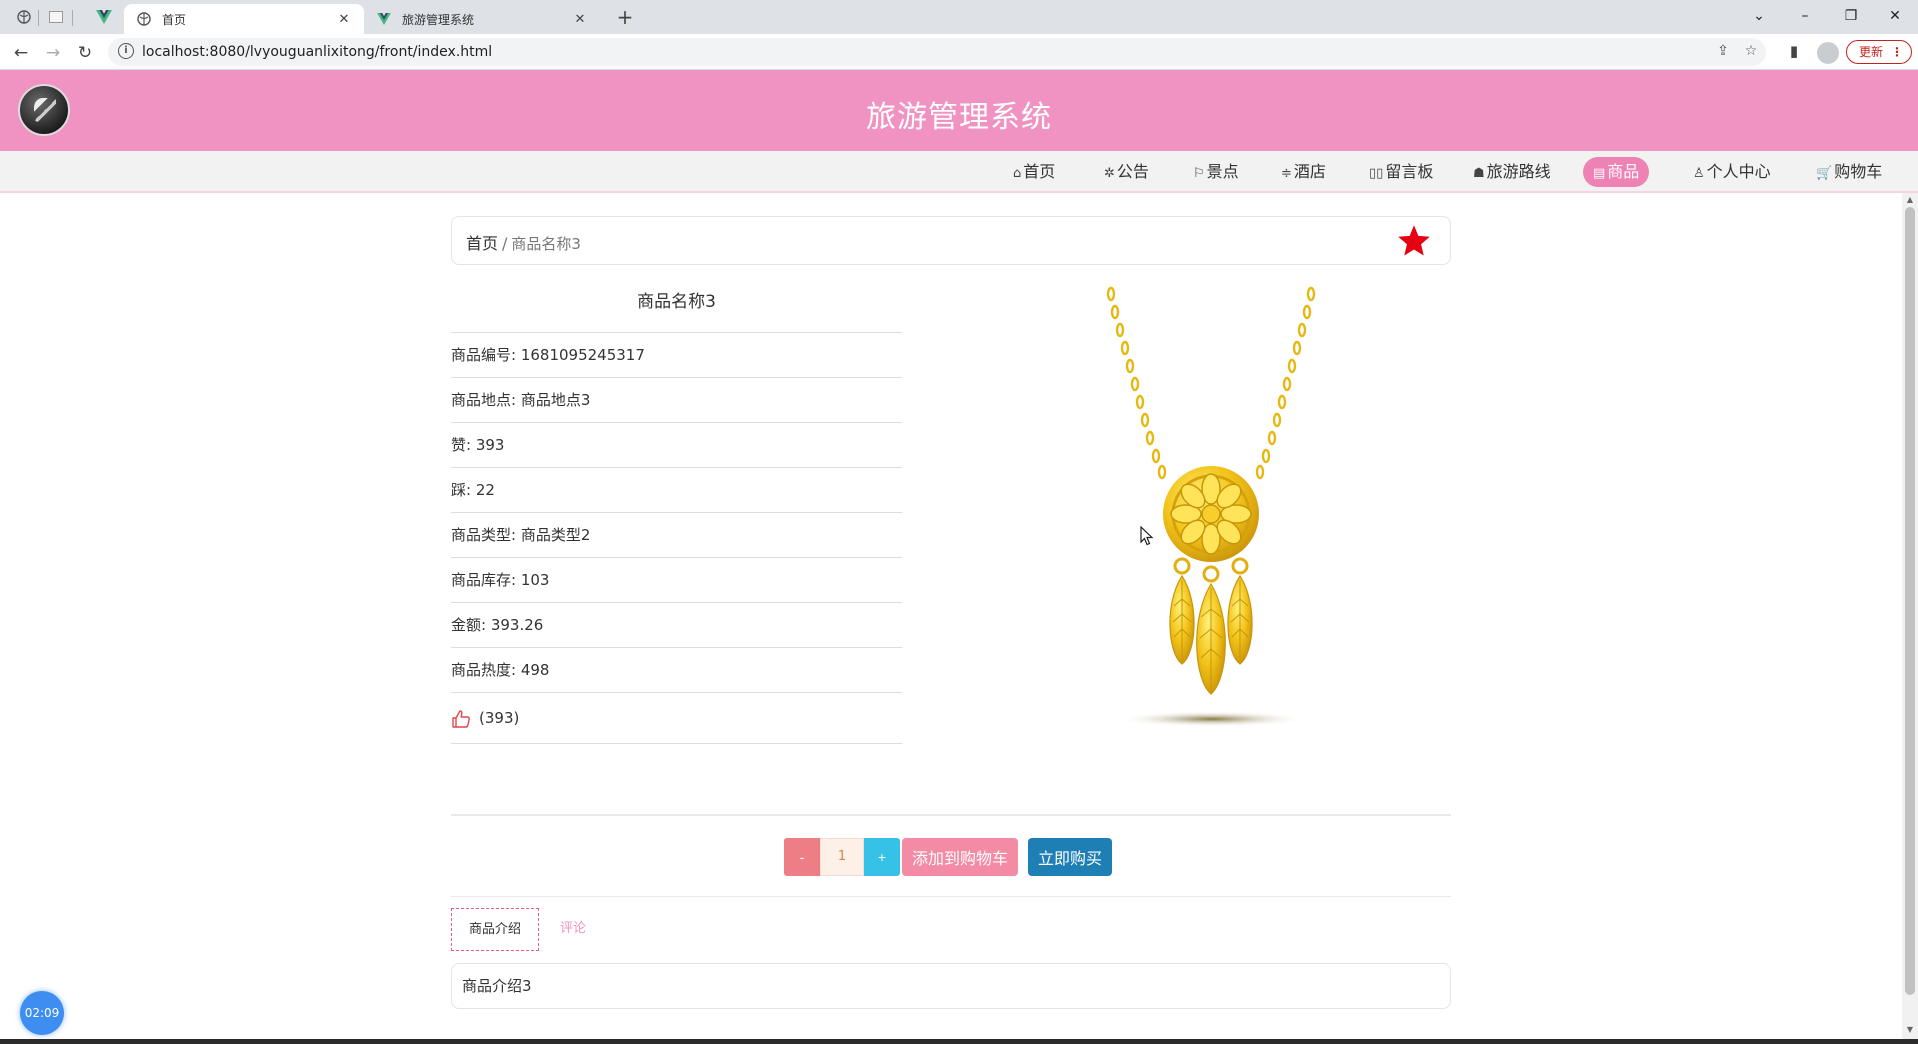 The width and height of the screenshot is (1918, 1044). What do you see at coordinates (676, 625) in the screenshot?
I see `detail-row-price: 金额: 393.26` at bounding box center [676, 625].